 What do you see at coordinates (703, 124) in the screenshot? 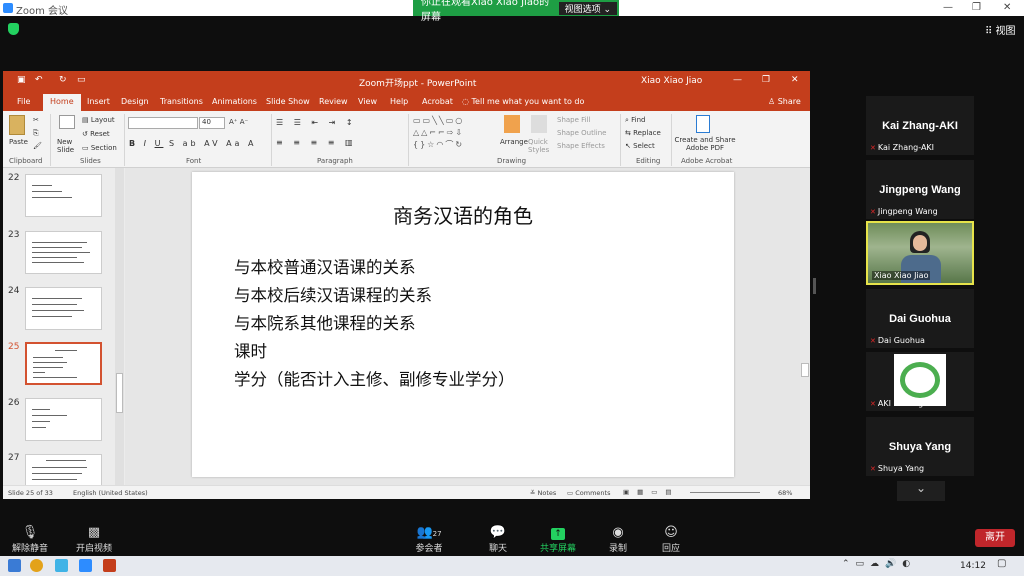
I see `adobe-pdf-icon` at bounding box center [703, 124].